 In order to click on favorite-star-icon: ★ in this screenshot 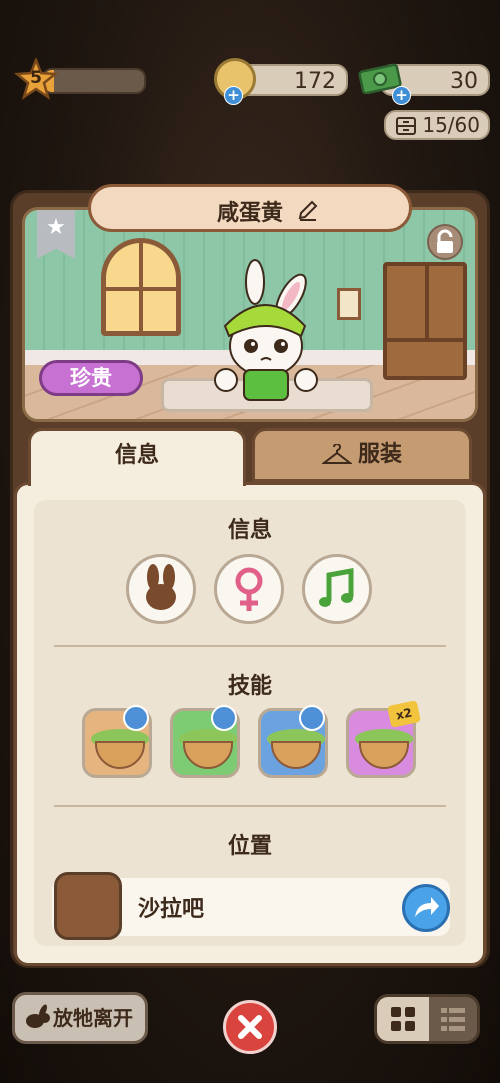, I will do `click(56, 234)`.